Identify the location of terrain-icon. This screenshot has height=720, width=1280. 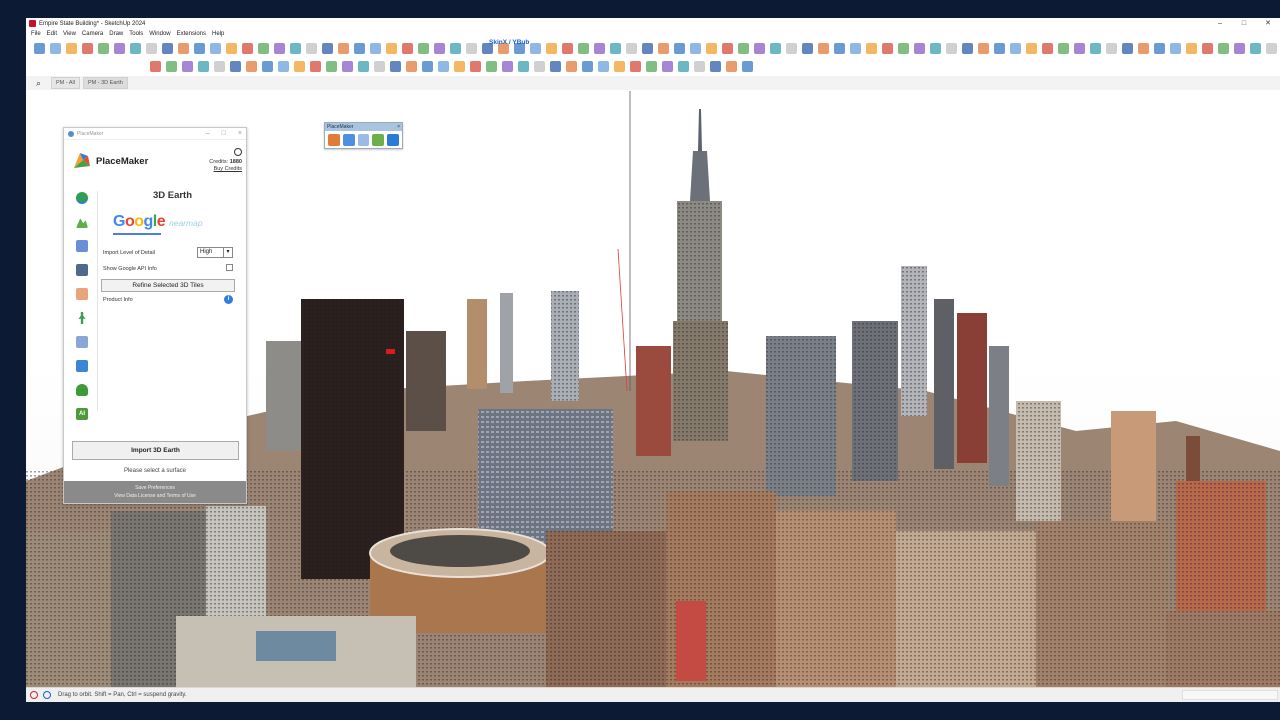
(82, 223).